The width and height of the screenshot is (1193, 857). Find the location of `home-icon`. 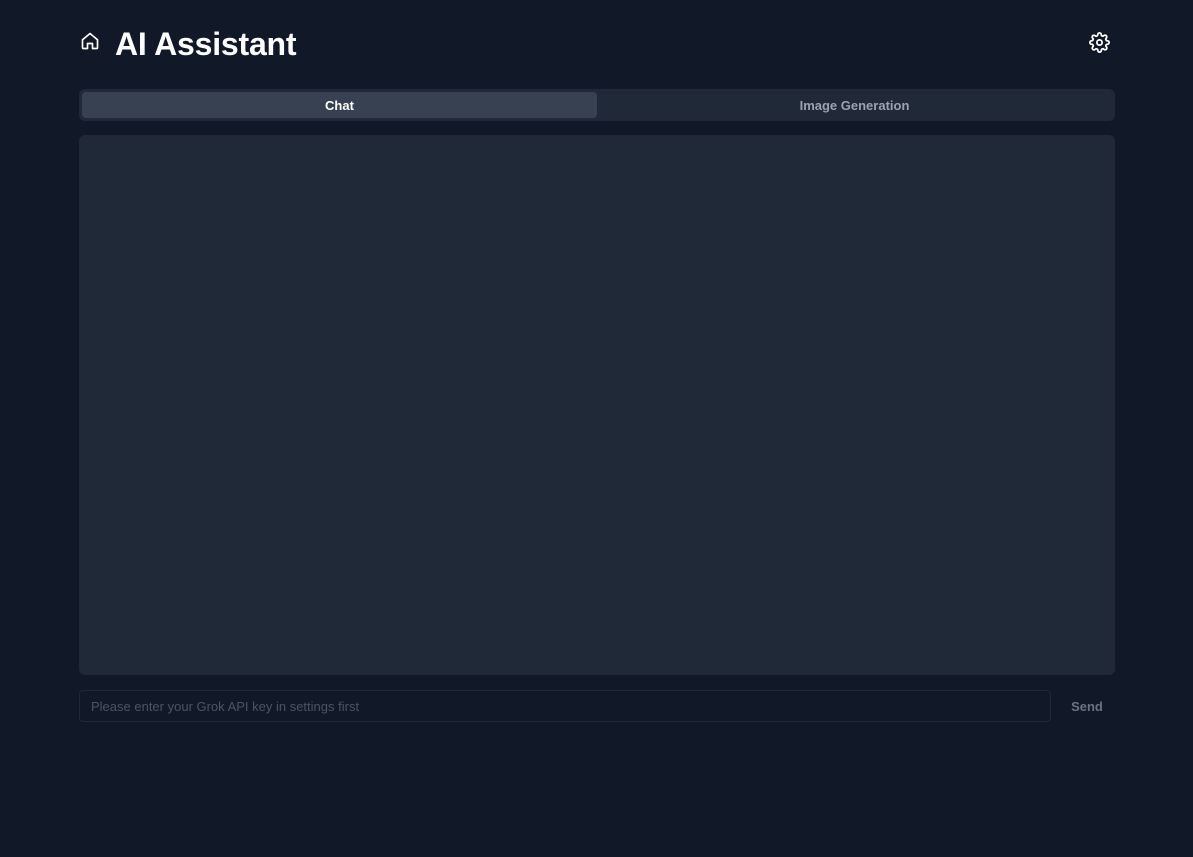

home-icon is located at coordinates (90, 41).